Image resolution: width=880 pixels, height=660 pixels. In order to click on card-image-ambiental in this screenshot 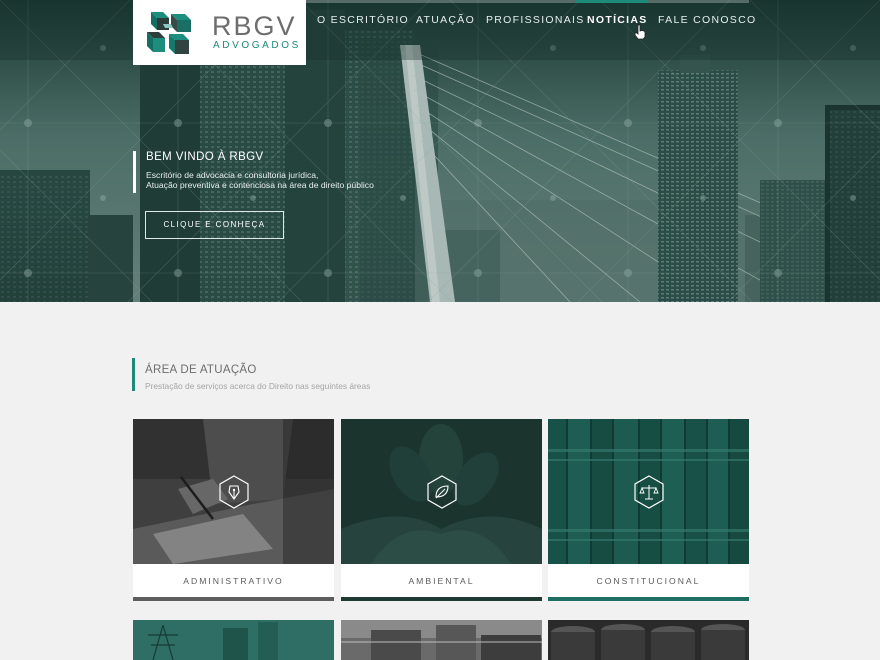, I will do `click(441, 491)`.